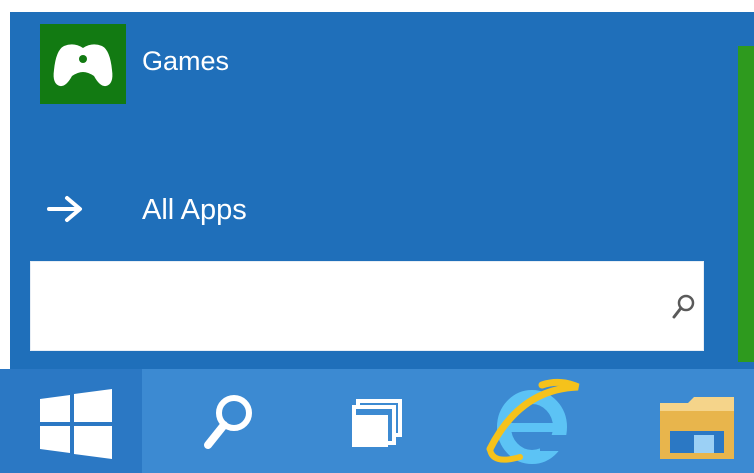  Describe the element at coordinates (64, 209) in the screenshot. I see `arrow-right-icon` at that location.